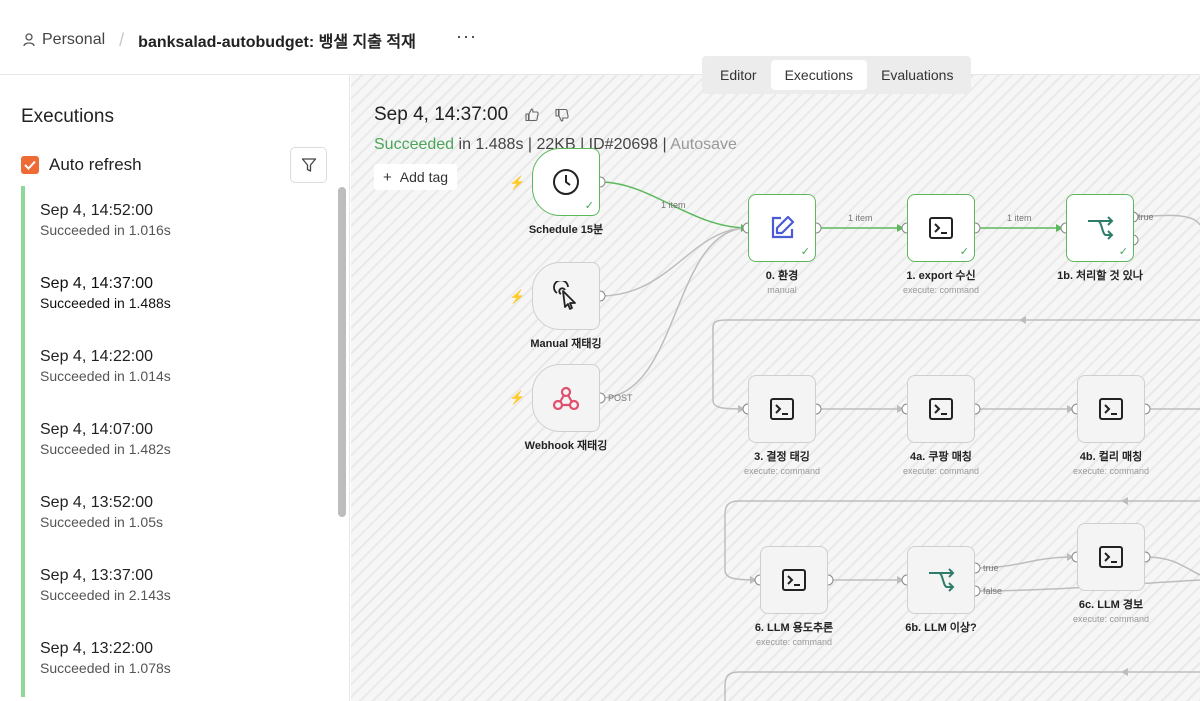 This screenshot has height=701, width=1200. Describe the element at coordinates (177, 514) in the screenshot. I see `execution-item: Sep 4, 13:52:00 Succeeded in 1.05s` at that location.